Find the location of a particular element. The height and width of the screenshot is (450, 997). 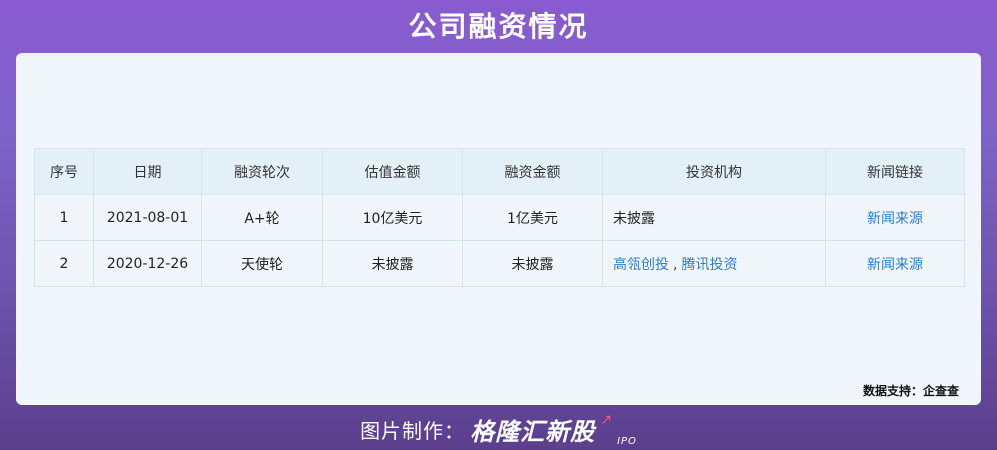

cell-valuation: 未披露 is located at coordinates (392, 263).